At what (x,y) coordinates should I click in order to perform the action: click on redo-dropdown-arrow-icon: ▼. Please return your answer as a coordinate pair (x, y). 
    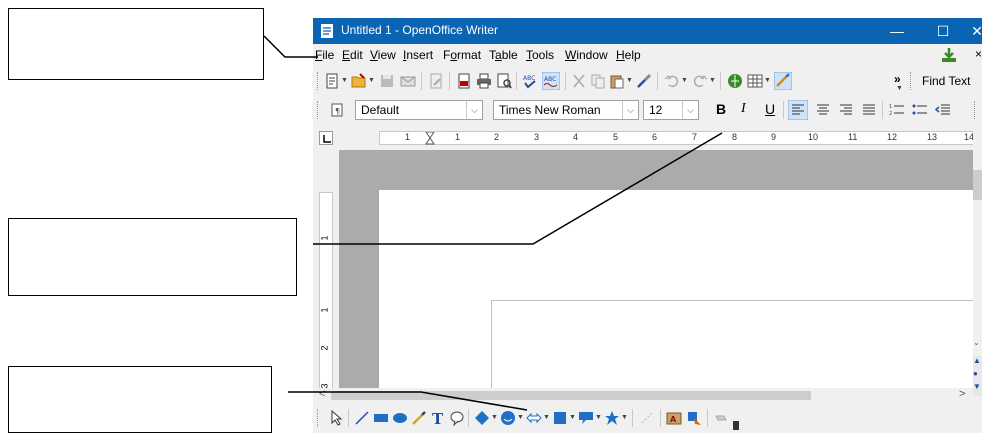
    Looking at the image, I should click on (712, 81).